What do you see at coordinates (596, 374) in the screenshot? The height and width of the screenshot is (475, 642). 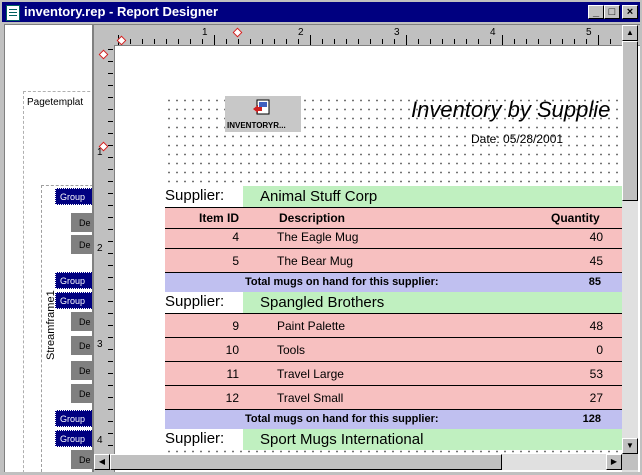 I see `quantity-cell: 53` at bounding box center [596, 374].